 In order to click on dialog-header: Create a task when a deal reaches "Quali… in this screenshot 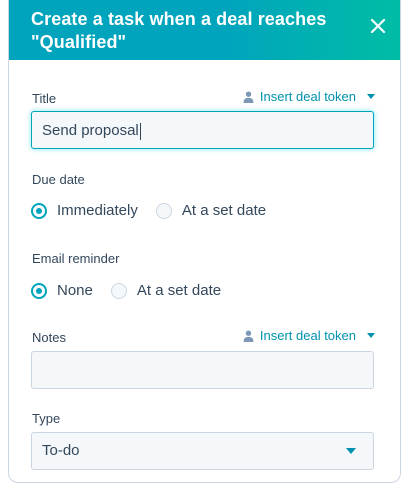, I will do `click(204, 30)`.